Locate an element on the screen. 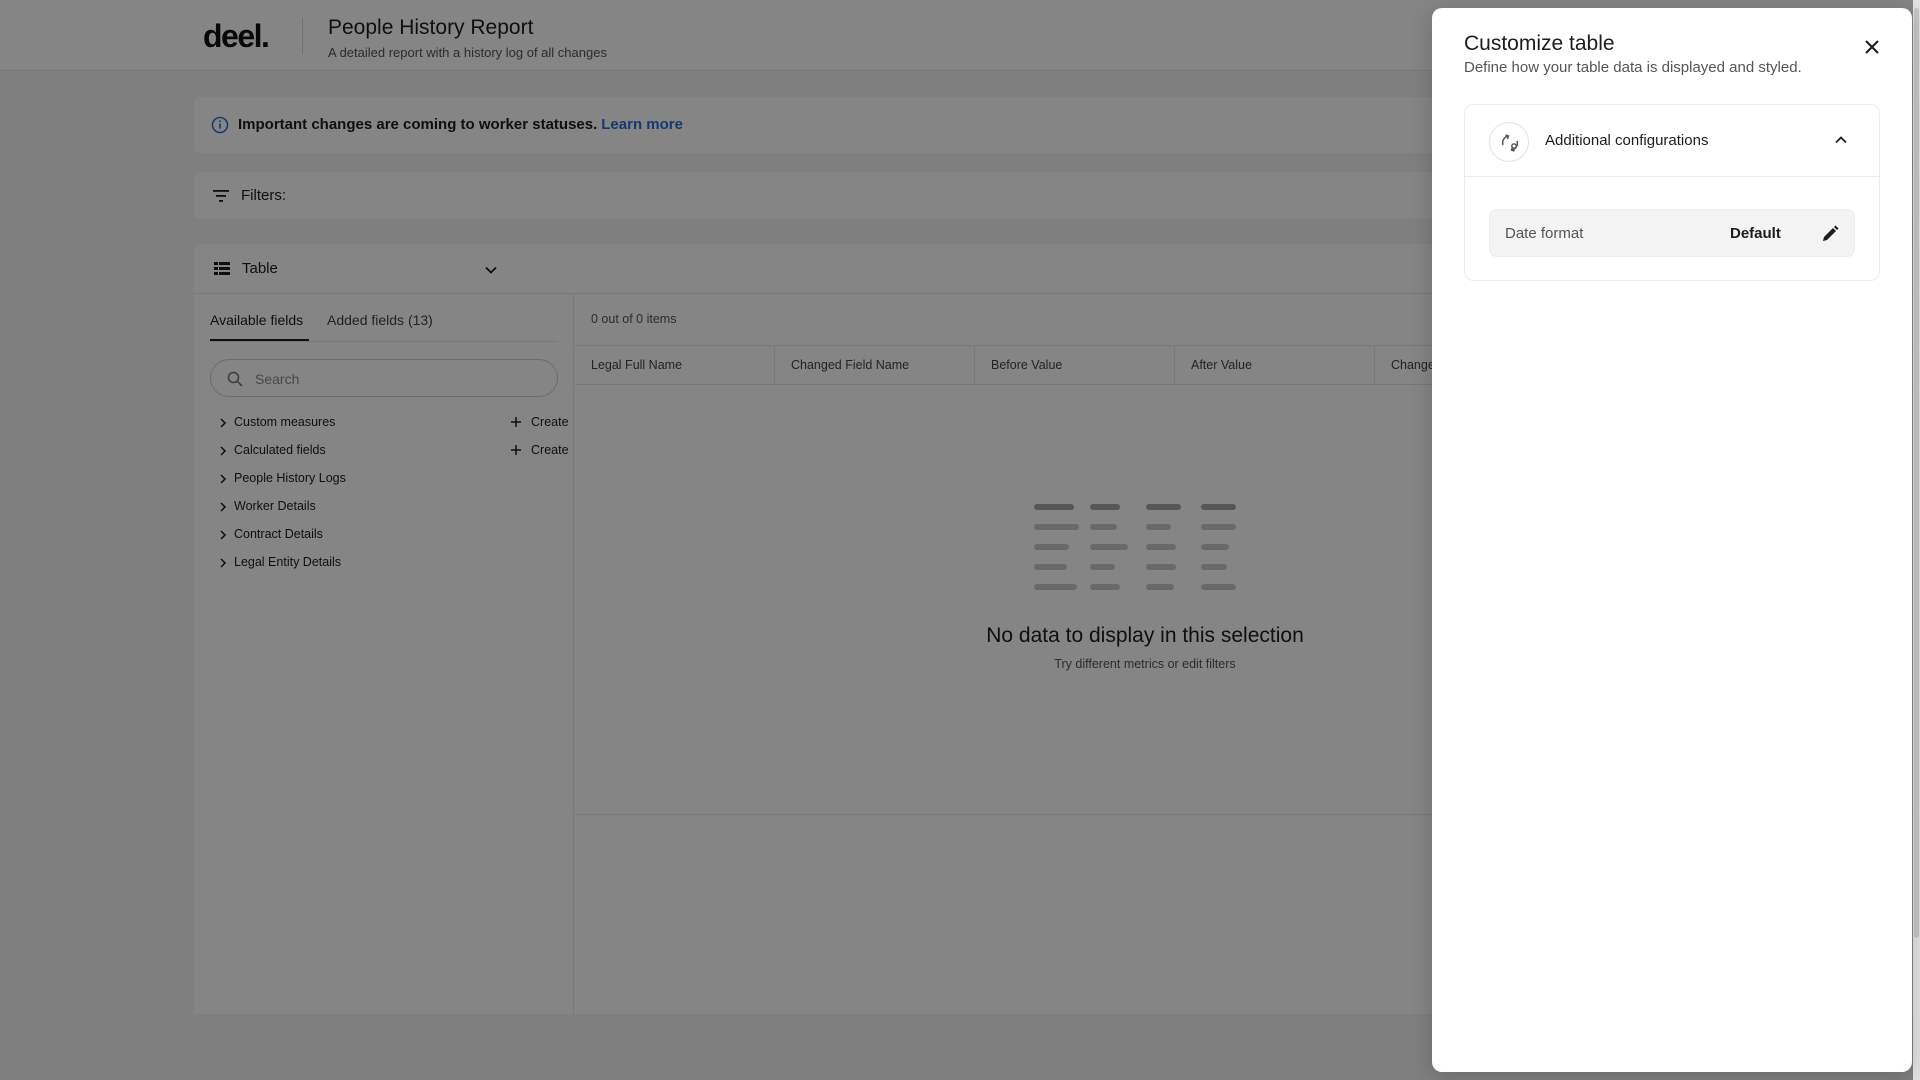 Image resolution: width=1920 pixels, height=1080 pixels. close-button is located at coordinates (1872, 47).